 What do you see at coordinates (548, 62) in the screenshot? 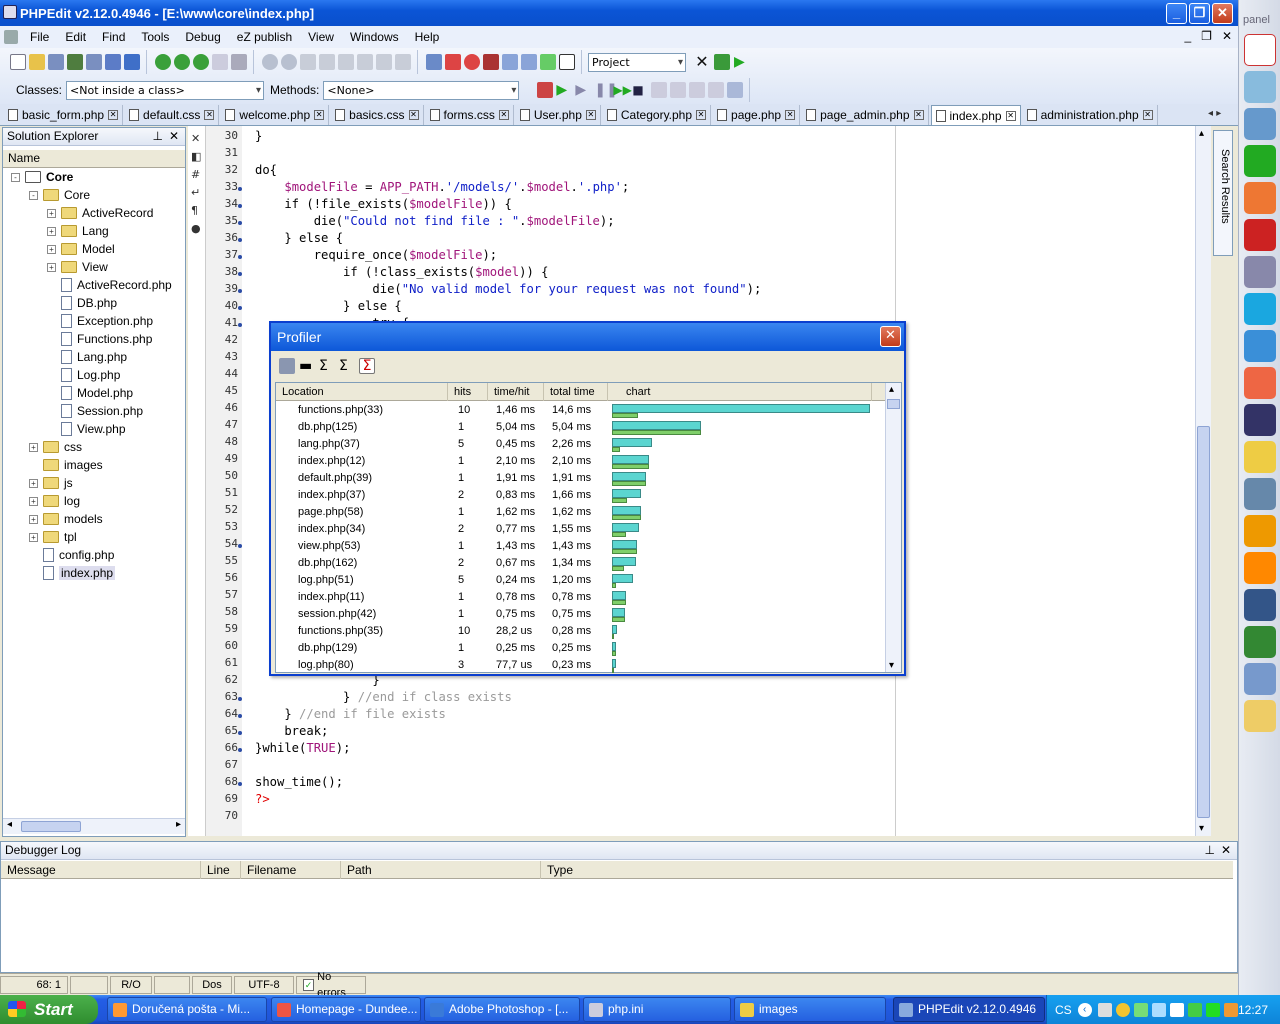
I see `spellcheck-icon` at bounding box center [548, 62].